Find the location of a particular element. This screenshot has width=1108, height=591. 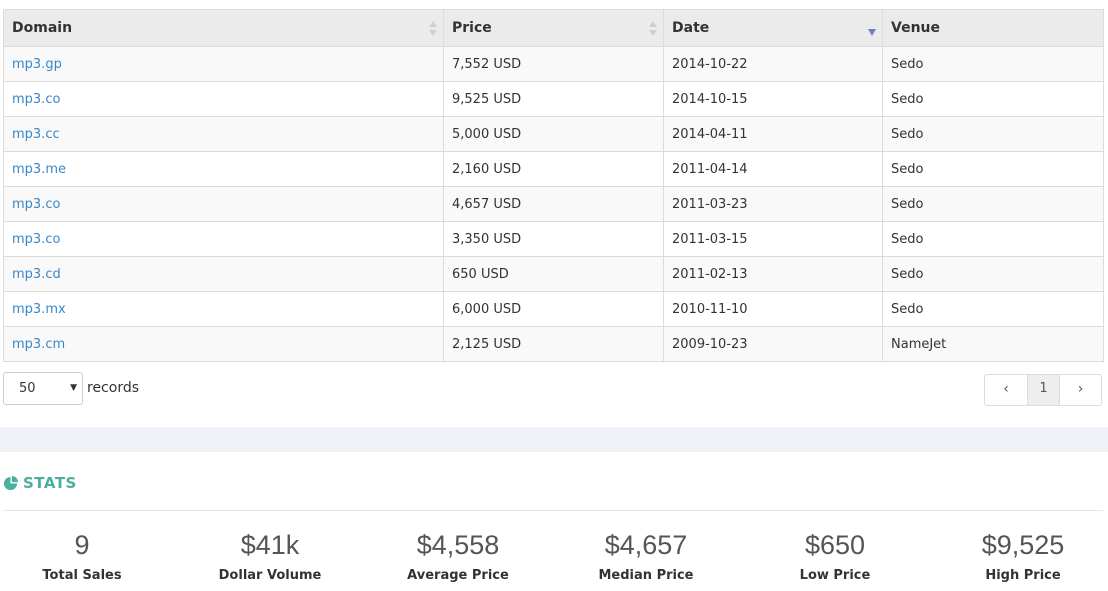

table-row: mp3.me 2,160 USD 2011-04-14 Sedo is located at coordinates (553, 169).